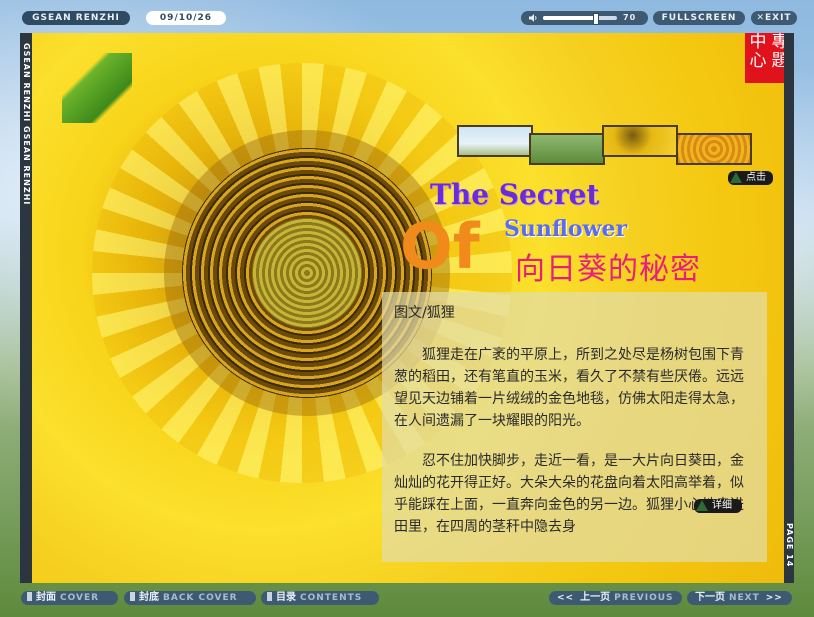  I want to click on fullscreen-button: FULLSCREEN, so click(699, 18).